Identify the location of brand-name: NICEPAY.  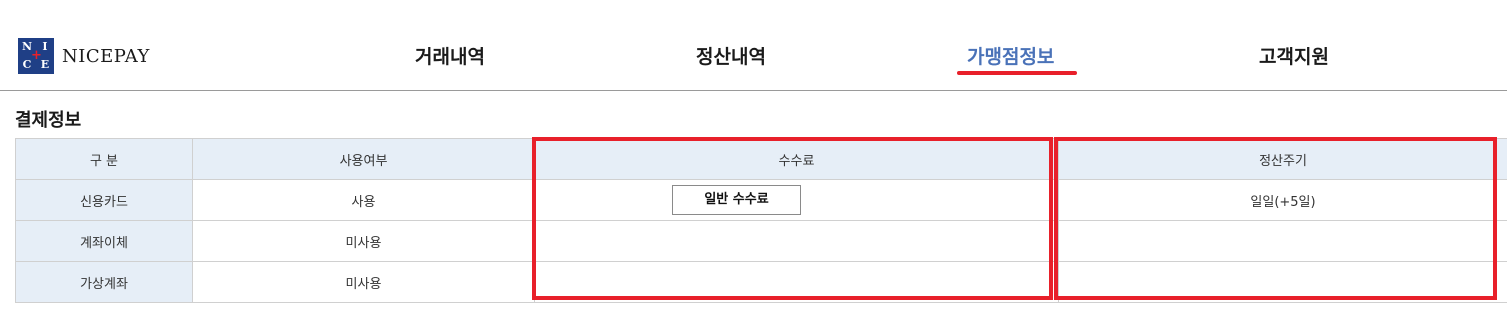
(106, 56).